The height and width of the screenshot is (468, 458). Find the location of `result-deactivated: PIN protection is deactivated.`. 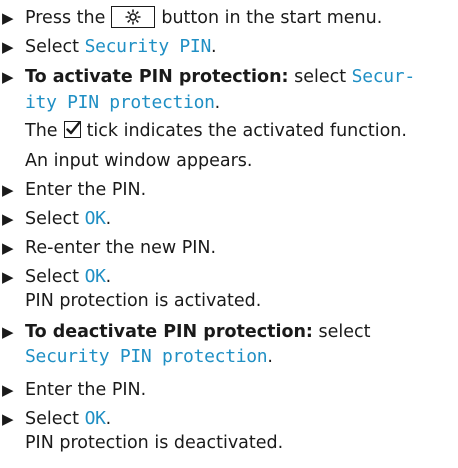

result-deactivated: PIN protection is deactivated. is located at coordinates (229, 443).